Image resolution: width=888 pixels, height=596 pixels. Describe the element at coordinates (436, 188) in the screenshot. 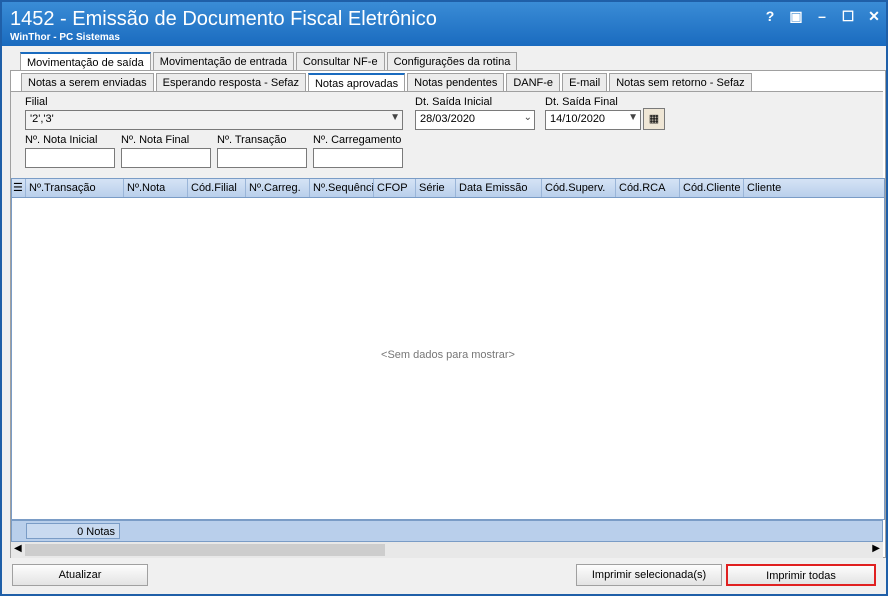

I see `column-serie: Série` at that location.